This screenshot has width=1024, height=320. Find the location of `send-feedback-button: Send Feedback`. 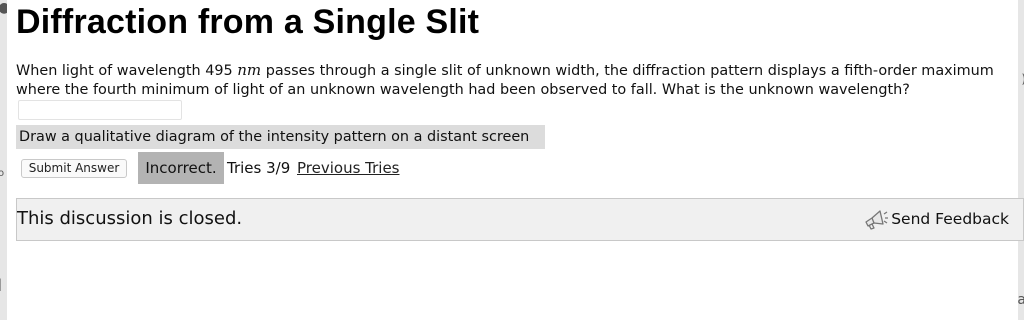

send-feedback-button: Send Feedback is located at coordinates (936, 219).